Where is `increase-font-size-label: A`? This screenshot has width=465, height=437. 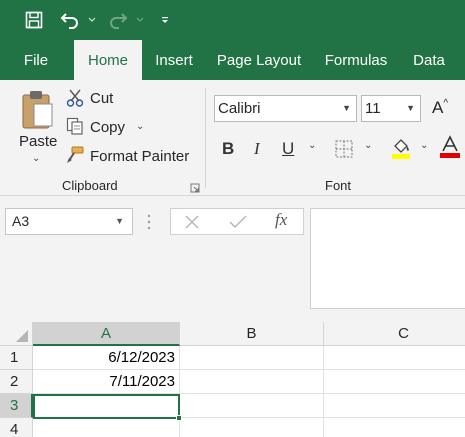 increase-font-size-label: A is located at coordinates (438, 107).